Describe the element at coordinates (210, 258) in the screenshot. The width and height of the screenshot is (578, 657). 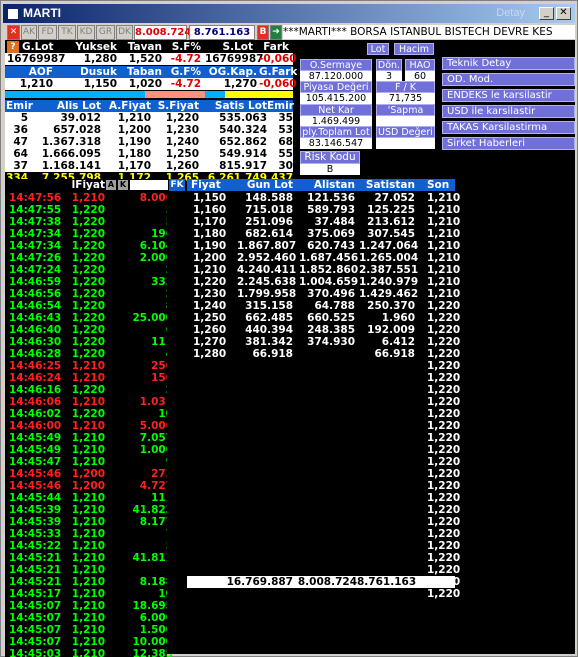
I see `price-dist-cell: 1,200` at that location.